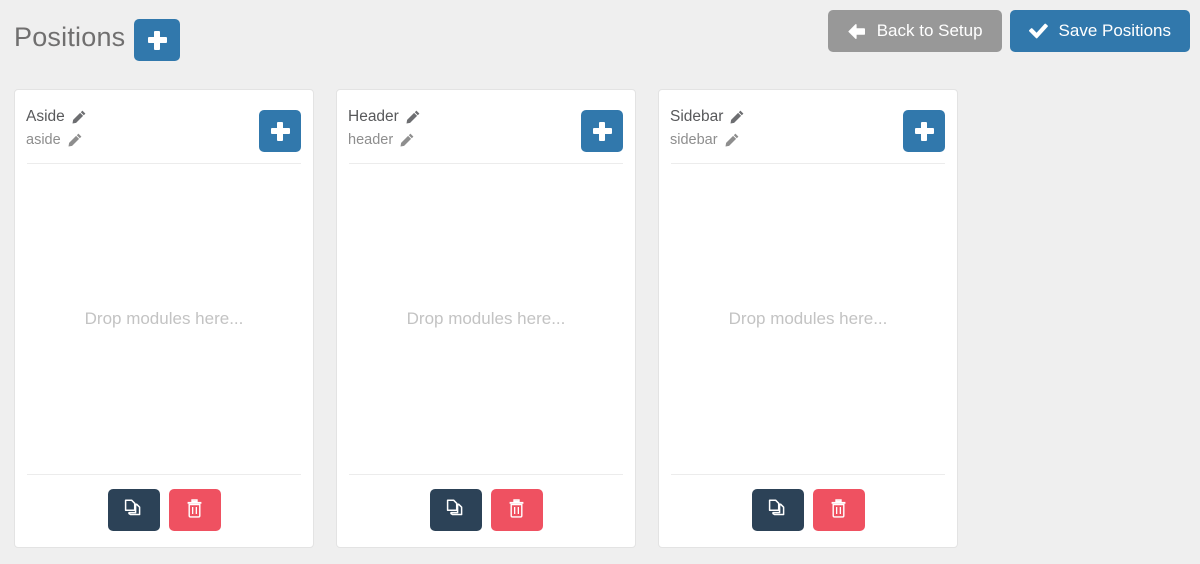 The height and width of the screenshot is (564, 1200). I want to click on position-card-header: Aside aside, so click(164, 126).